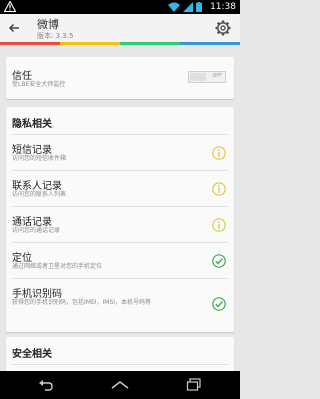  Describe the element at coordinates (120, 262) in the screenshot. I see `privacy-item-location: 定位 通过网络或者卫星对您的手机定位` at that location.